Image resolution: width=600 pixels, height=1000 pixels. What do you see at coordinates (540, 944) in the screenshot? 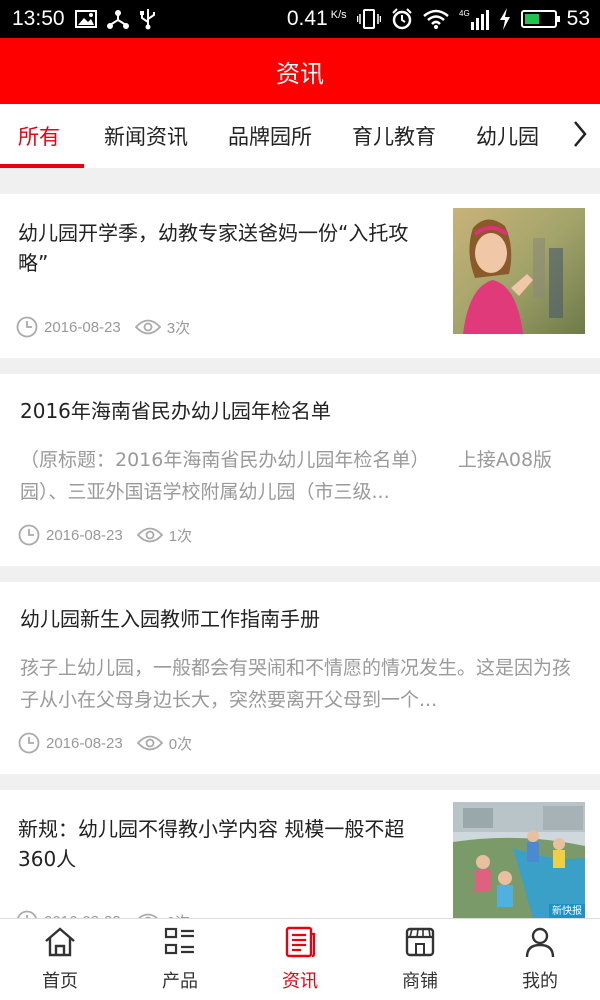
I see `user-icon` at bounding box center [540, 944].